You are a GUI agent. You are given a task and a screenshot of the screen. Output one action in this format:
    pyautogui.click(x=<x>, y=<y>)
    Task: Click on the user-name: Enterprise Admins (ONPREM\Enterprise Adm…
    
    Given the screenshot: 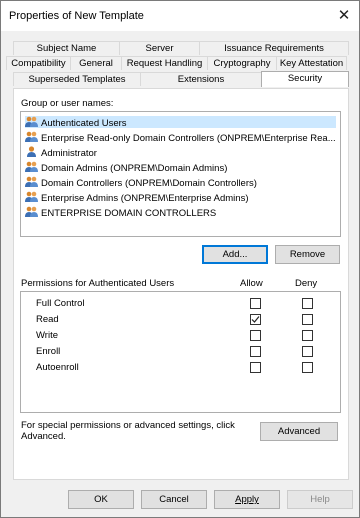 What is the action you would take?
    pyautogui.click(x=145, y=199)
    